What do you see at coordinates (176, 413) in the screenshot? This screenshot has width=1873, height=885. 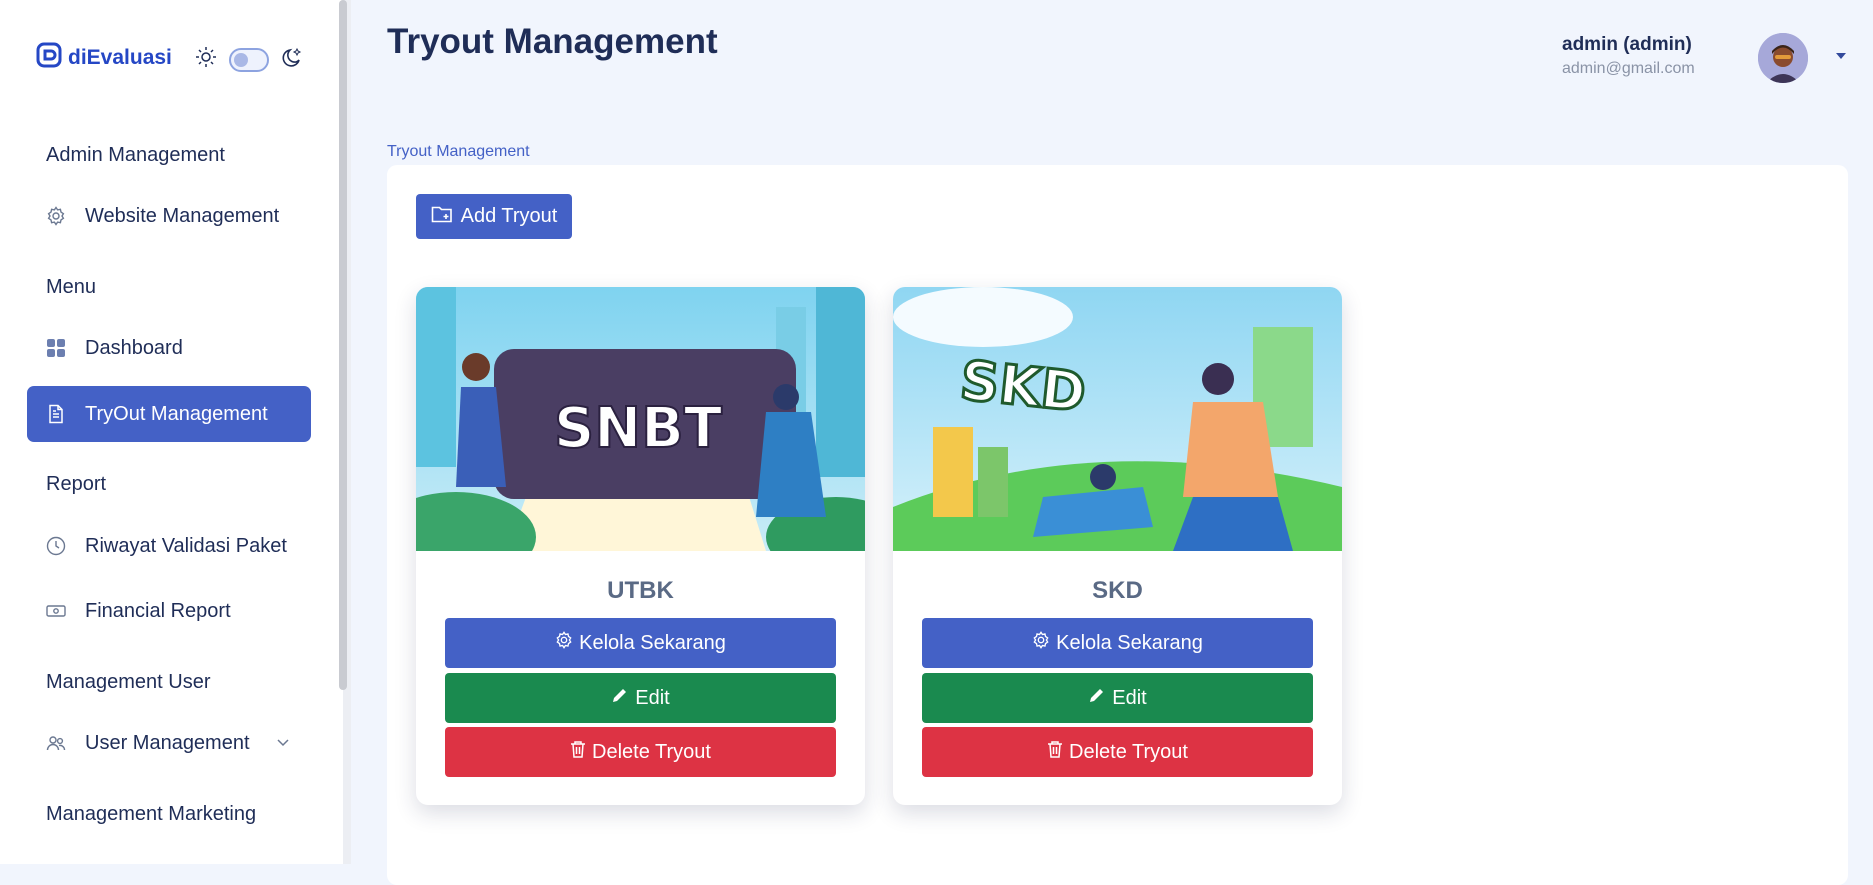 I see `sidebar-item-label: TryOut Management` at bounding box center [176, 413].